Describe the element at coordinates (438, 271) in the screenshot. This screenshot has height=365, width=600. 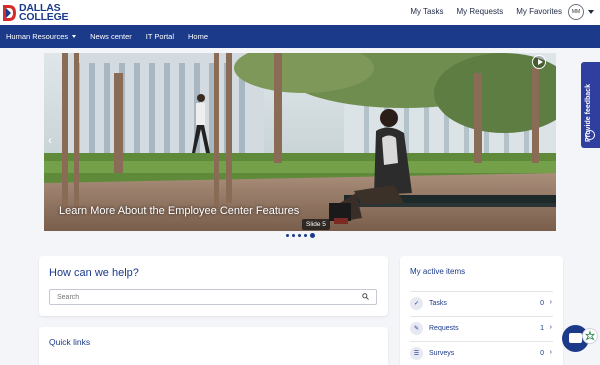
I see `active-items-title: My active items` at that location.